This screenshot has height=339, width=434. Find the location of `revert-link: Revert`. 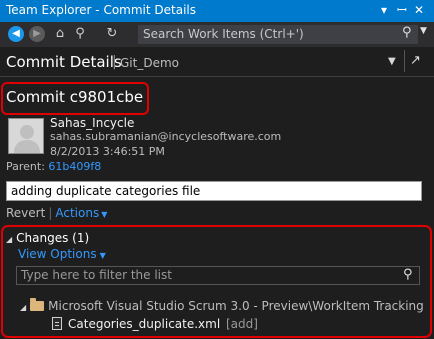

revert-link: Revert is located at coordinates (25, 213).